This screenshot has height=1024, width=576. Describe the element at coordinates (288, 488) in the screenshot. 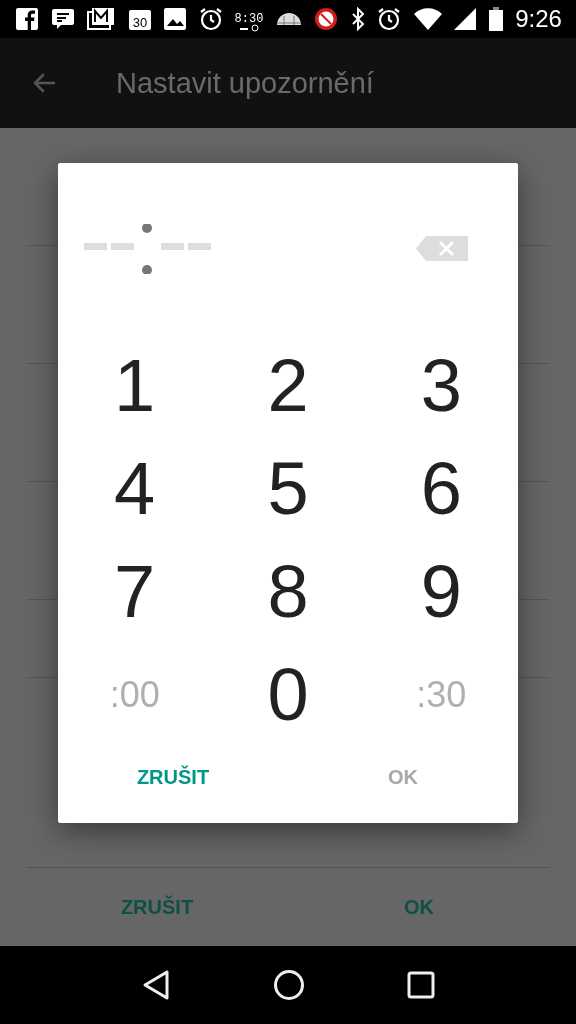

I see `digit-key: 5` at that location.